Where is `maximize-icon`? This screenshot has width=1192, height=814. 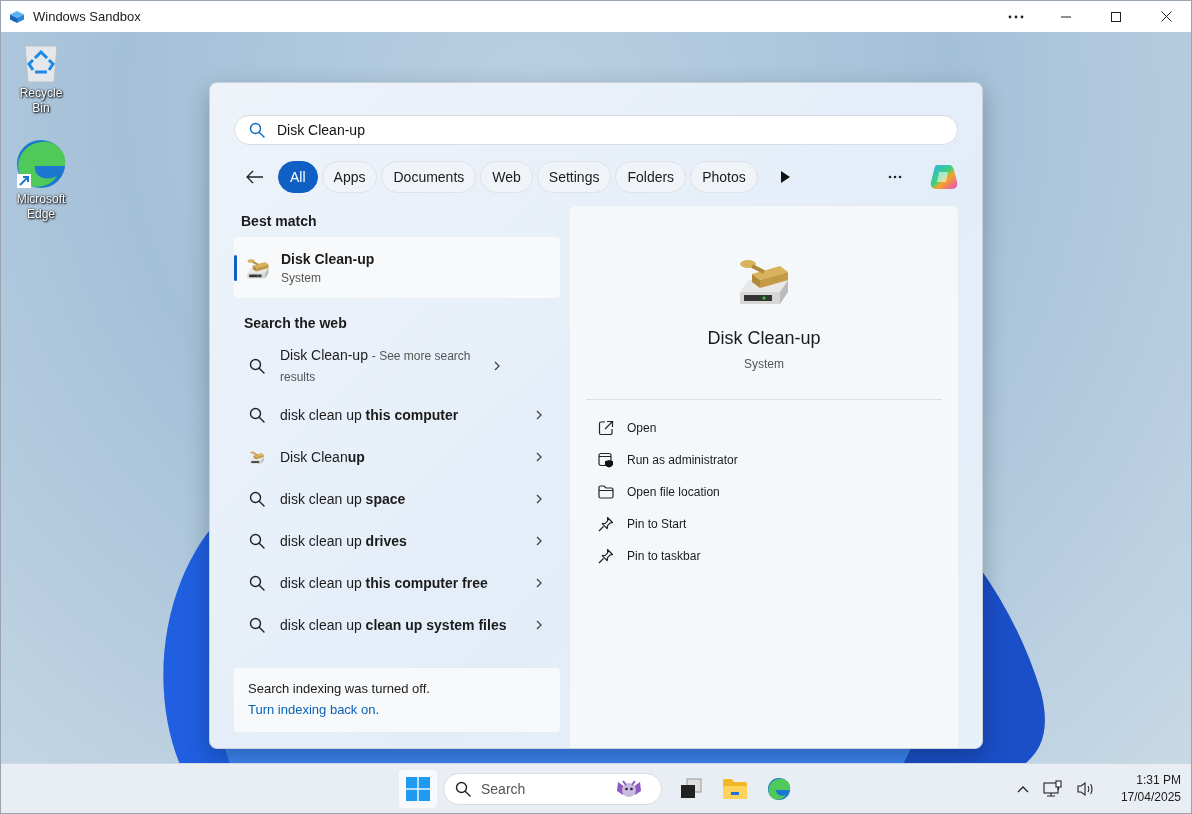 maximize-icon is located at coordinates (1116, 16).